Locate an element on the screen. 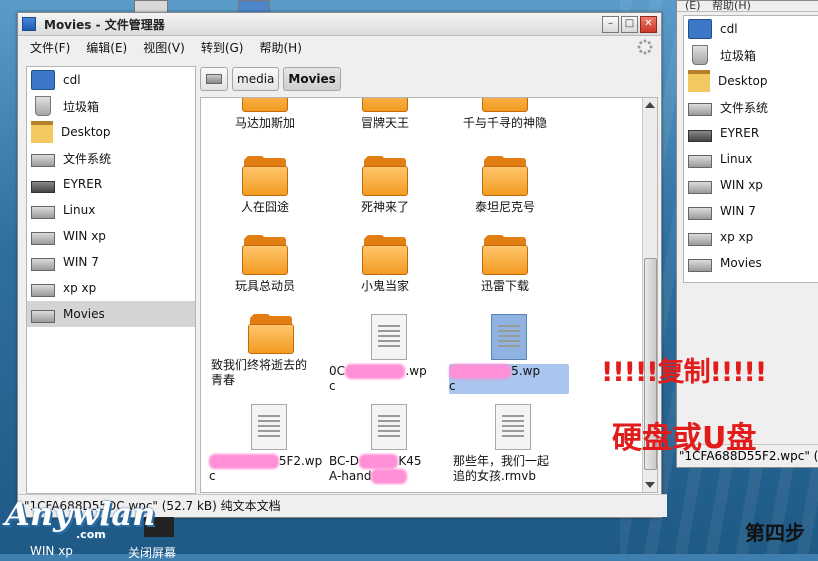 The width and height of the screenshot is (818, 561). busy-spinner-icon is located at coordinates (645, 47).